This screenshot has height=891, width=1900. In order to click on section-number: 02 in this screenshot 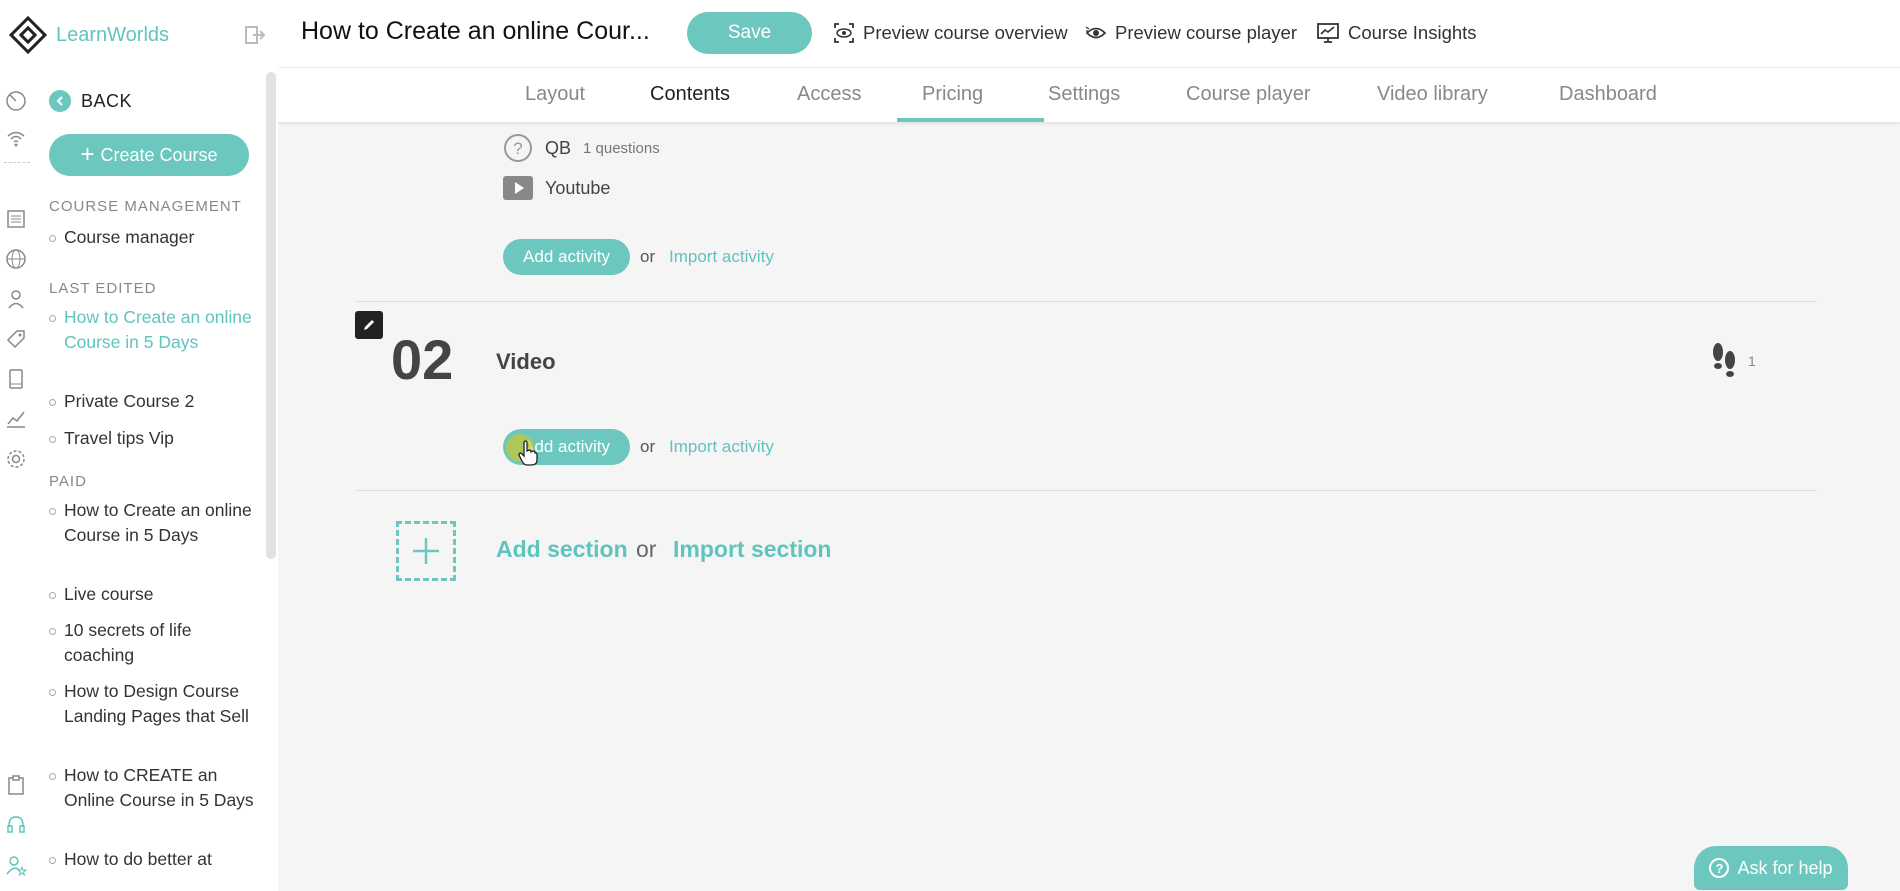, I will do `click(422, 359)`.